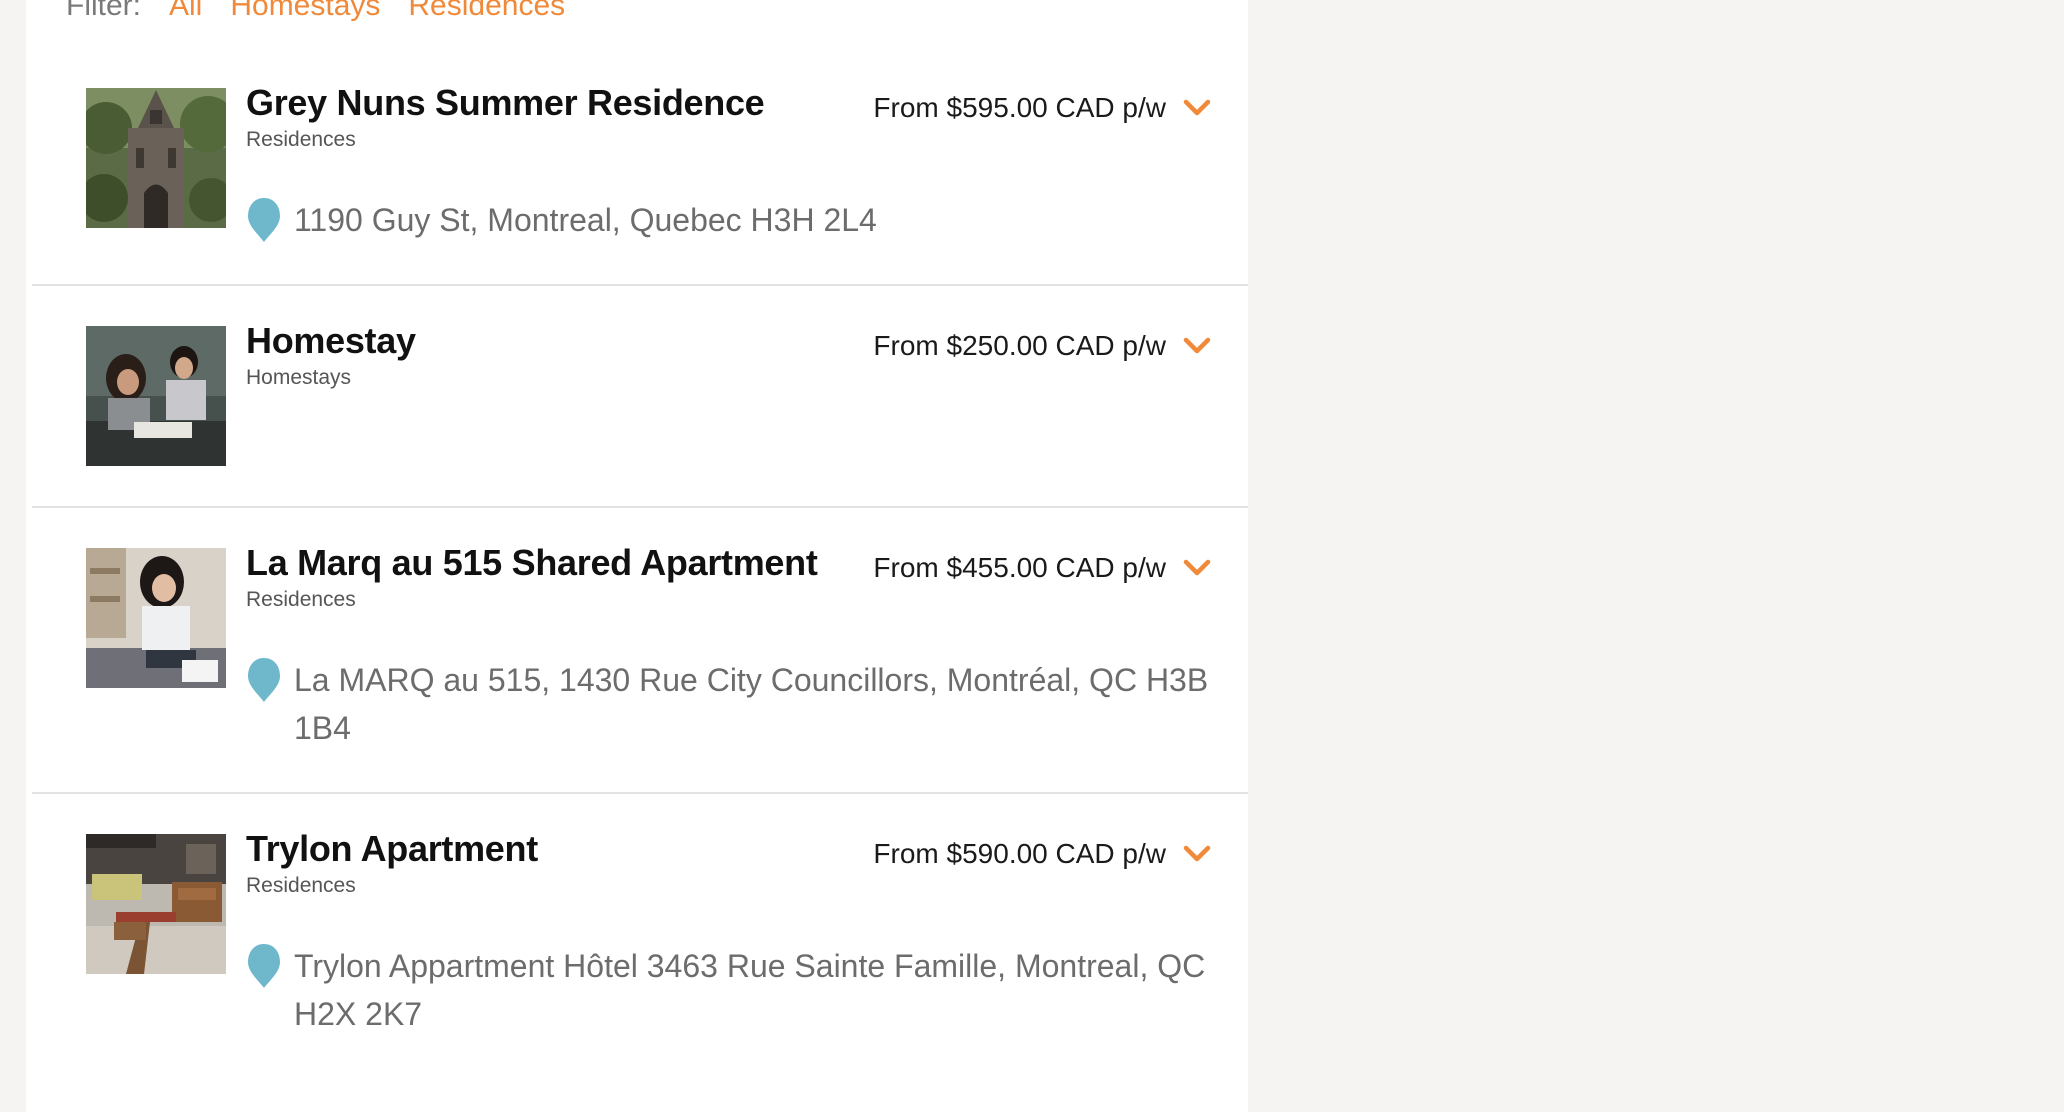 The width and height of the screenshot is (2064, 1112). What do you see at coordinates (637, 414) in the screenshot?
I see `listing-card: Homestay Homestays From $250.00 CAD p/w` at bounding box center [637, 414].